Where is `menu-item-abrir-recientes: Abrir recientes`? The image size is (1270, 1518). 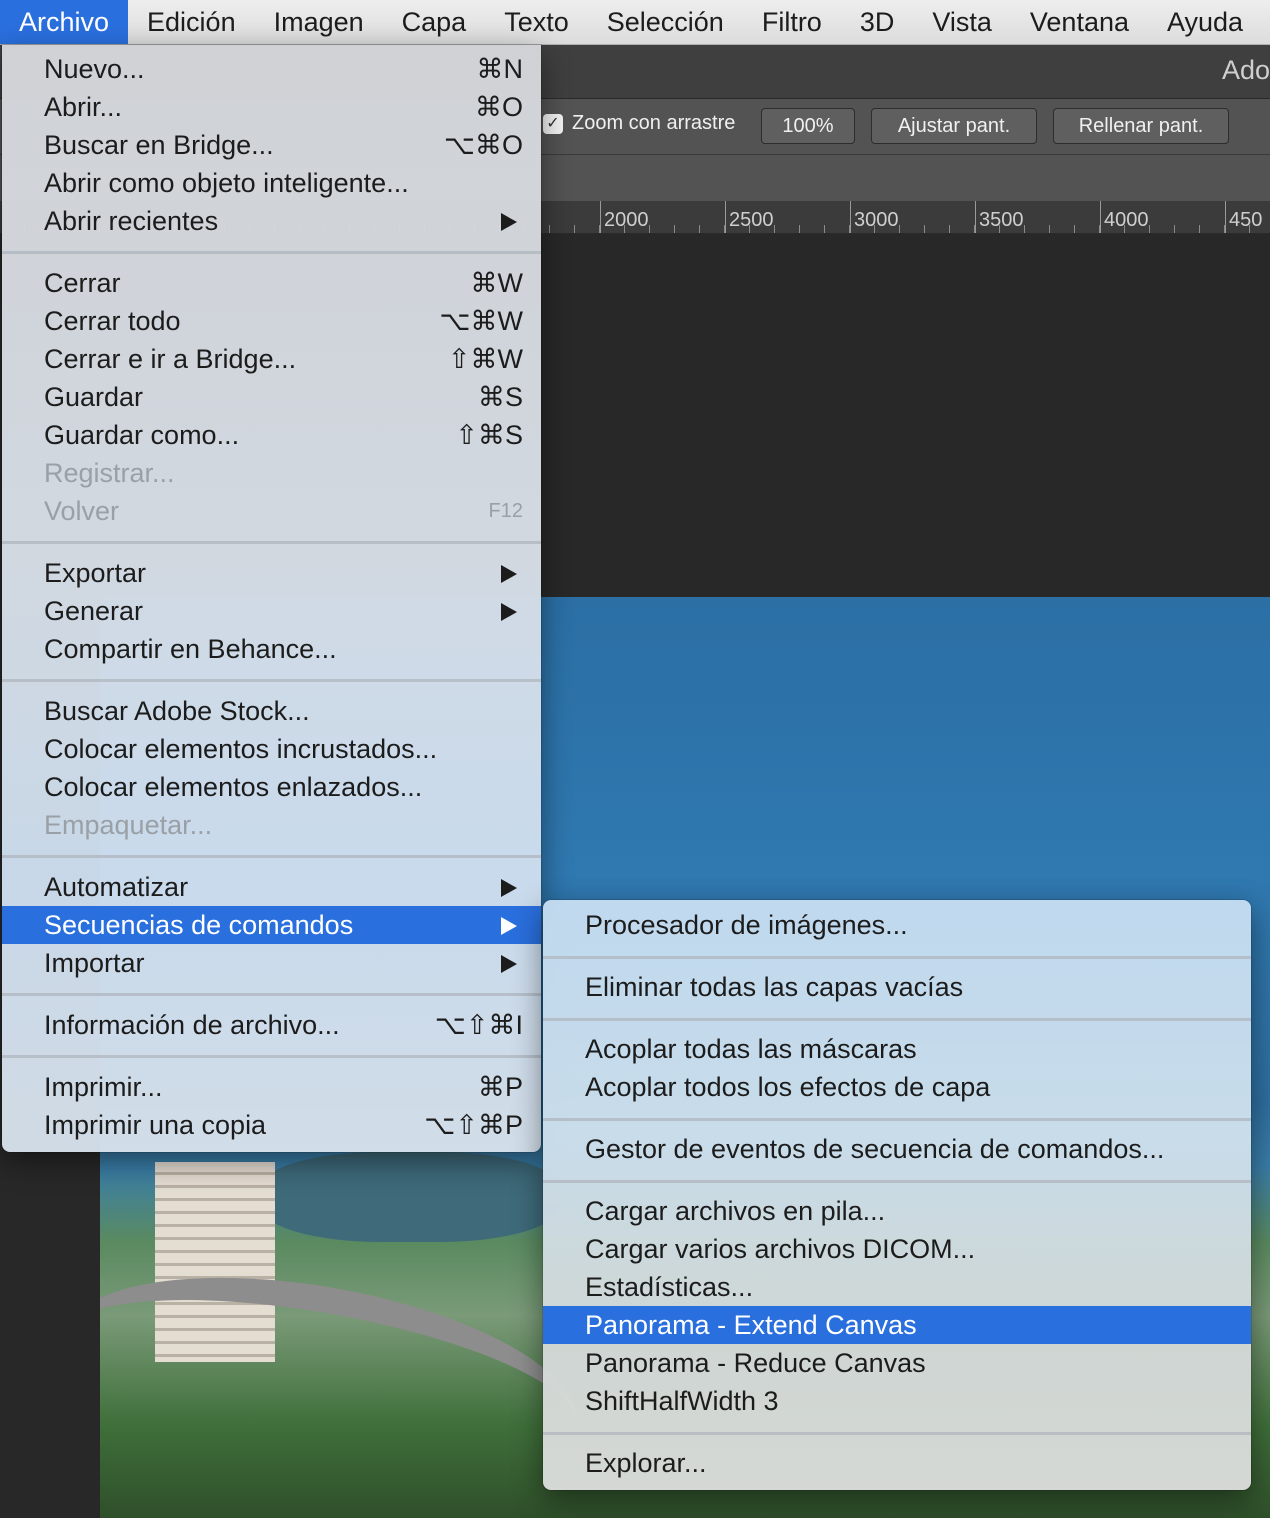
menu-item-abrir-recientes: Abrir recientes is located at coordinates (271, 221).